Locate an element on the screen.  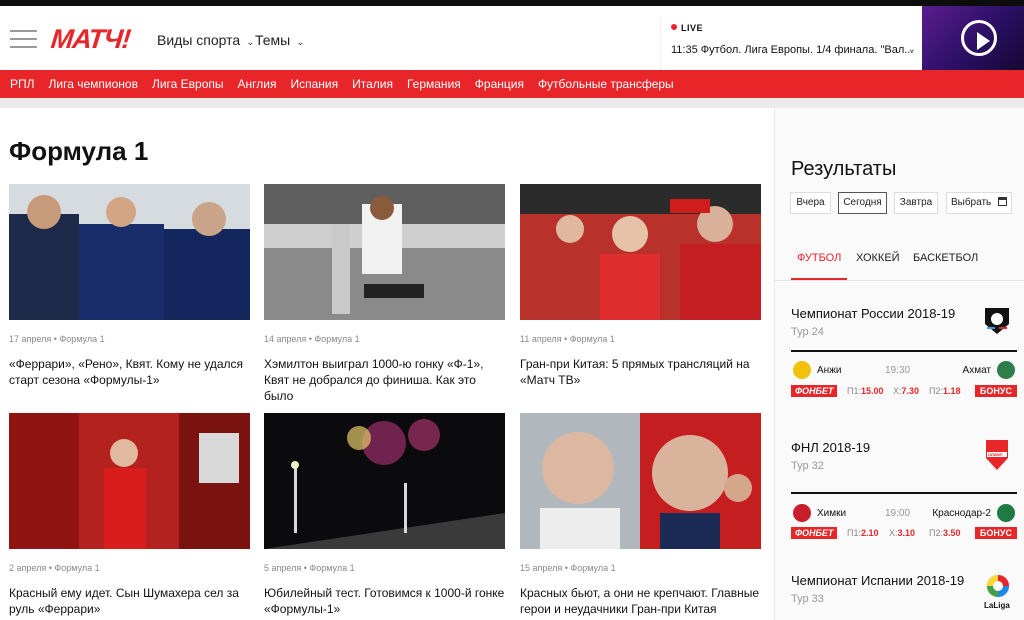
league-name: Чемпионат Испании 2018-19 is located at coordinates (877, 580).